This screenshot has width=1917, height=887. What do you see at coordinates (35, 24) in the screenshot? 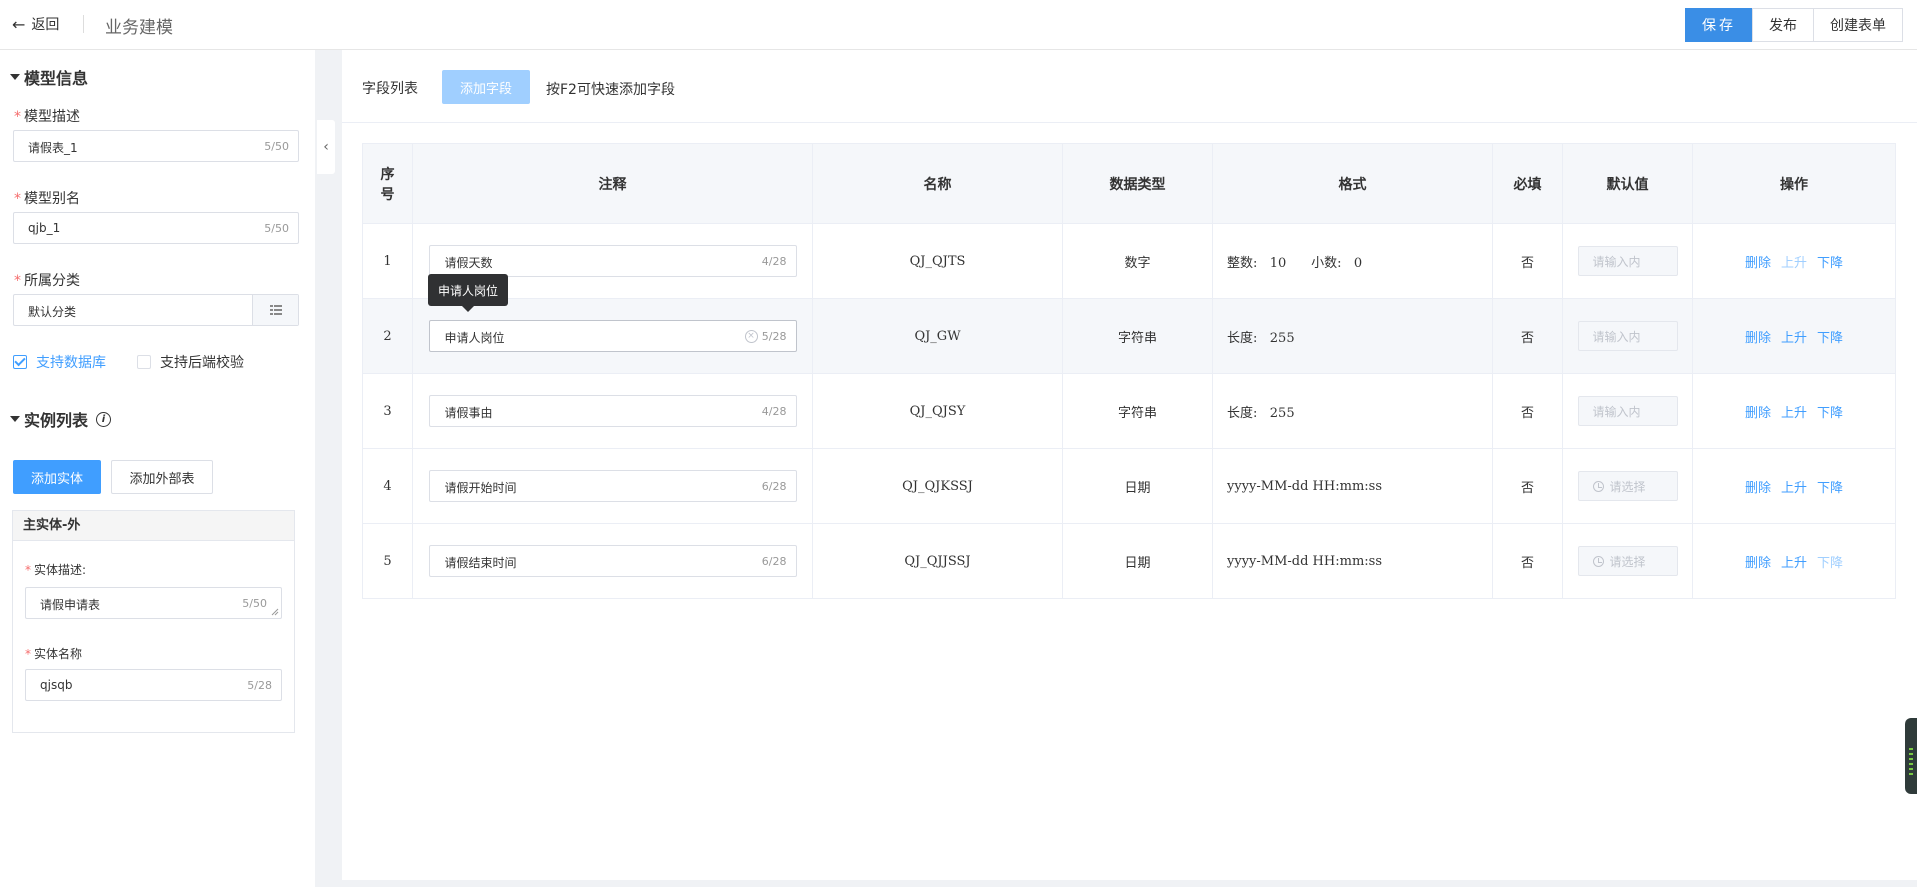
I see `back-button: ← 返回` at bounding box center [35, 24].